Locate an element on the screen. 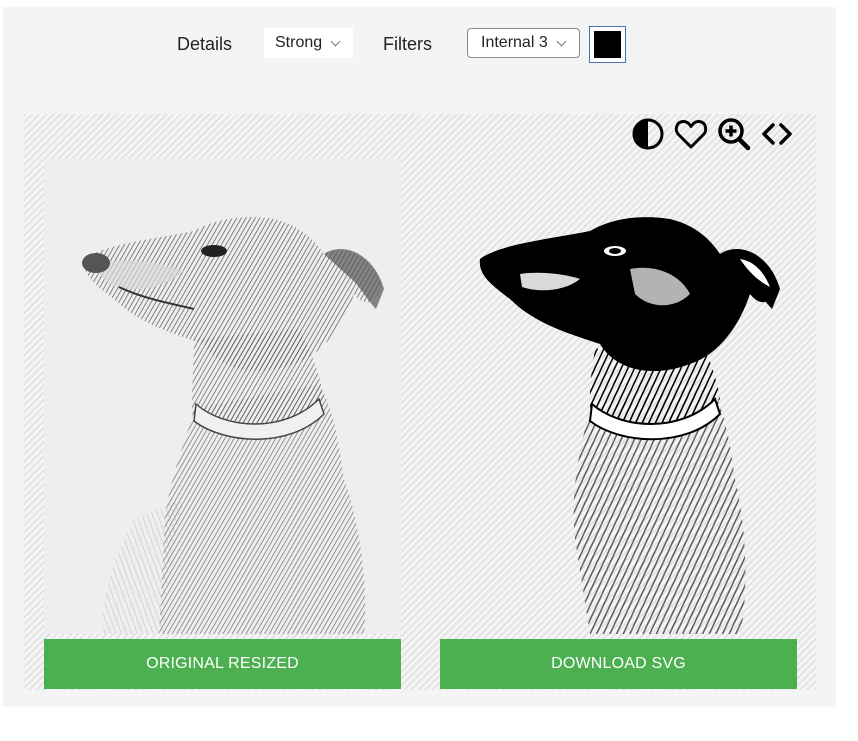 The height and width of the screenshot is (741, 858). details-select: Strong is located at coordinates (308, 43).